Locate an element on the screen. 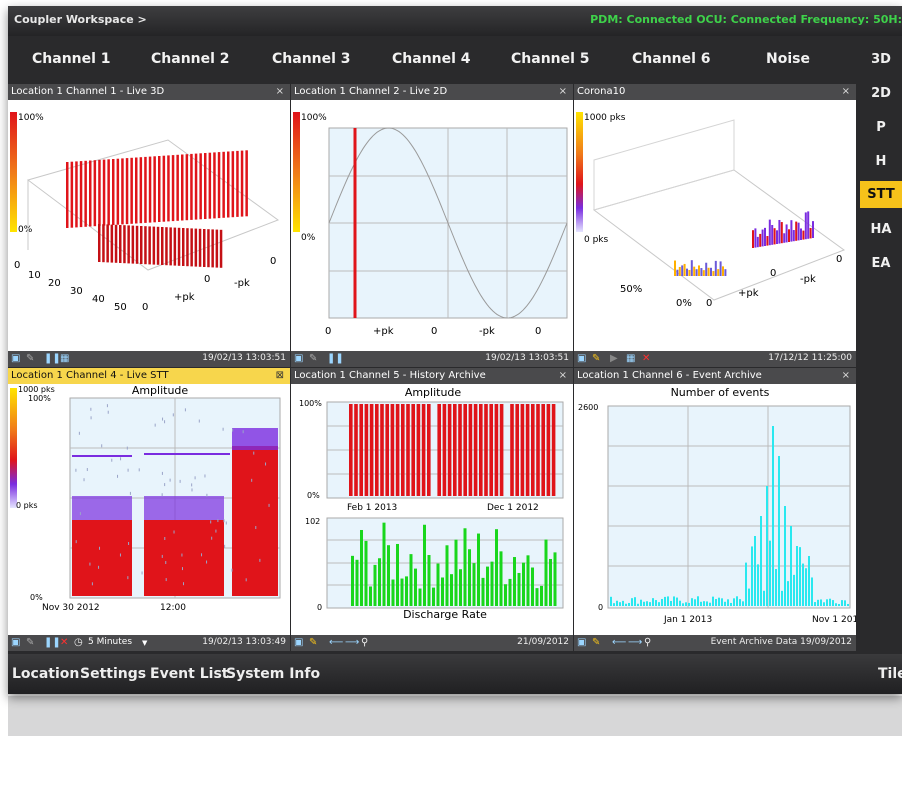  menu-tile: Tile is located at coordinates (890, 674).